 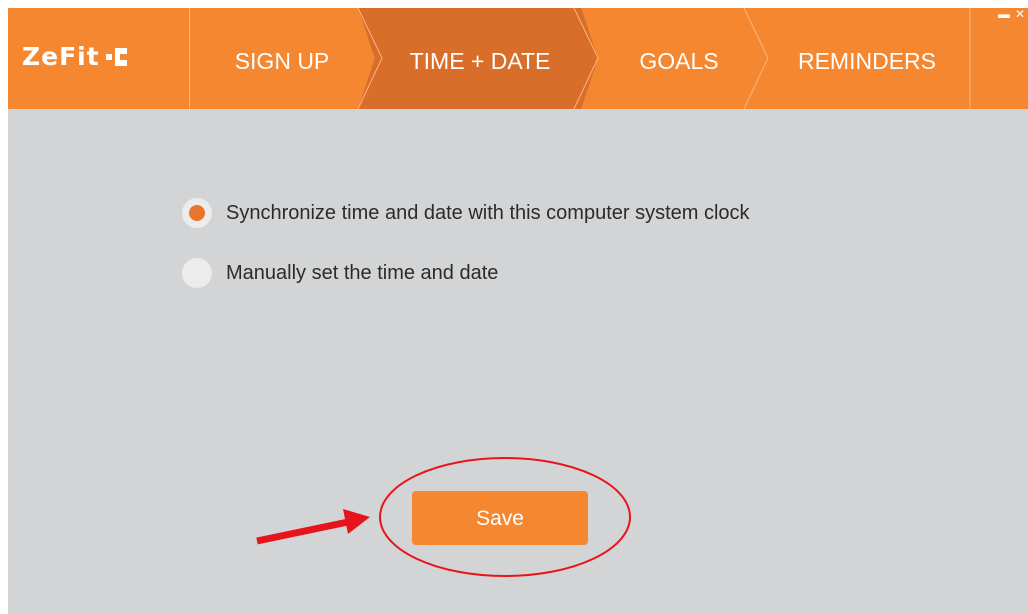 I want to click on window-controls: ▬ ✕, so click(x=1008, y=15).